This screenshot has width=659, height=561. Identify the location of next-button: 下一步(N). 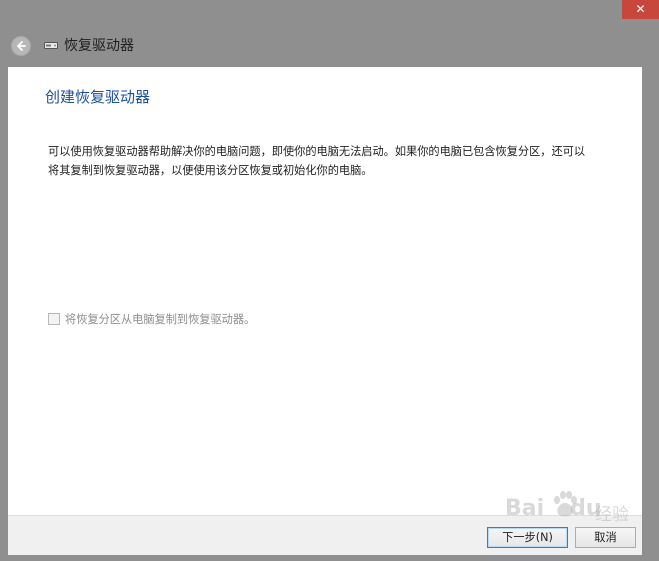
(527, 537).